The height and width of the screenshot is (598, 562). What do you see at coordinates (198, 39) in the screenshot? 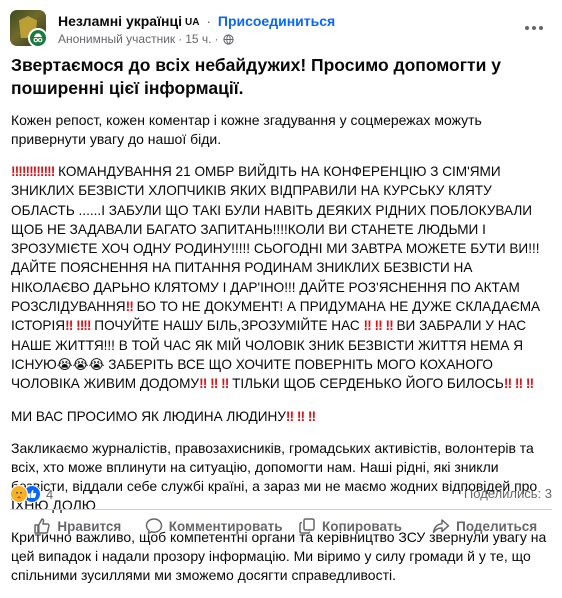
I see `post-time: 15 ч.` at bounding box center [198, 39].